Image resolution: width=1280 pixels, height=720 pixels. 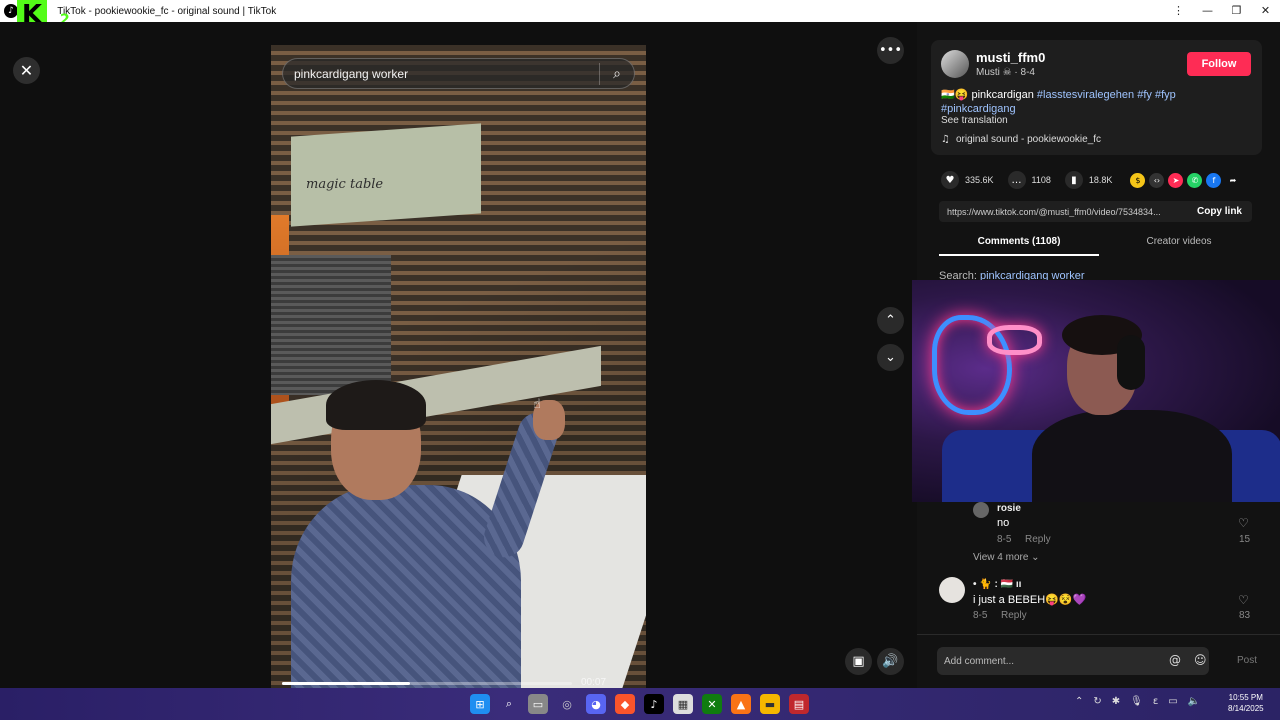 I want to click on bookmark-icon: ▮, so click(x=1073, y=180).